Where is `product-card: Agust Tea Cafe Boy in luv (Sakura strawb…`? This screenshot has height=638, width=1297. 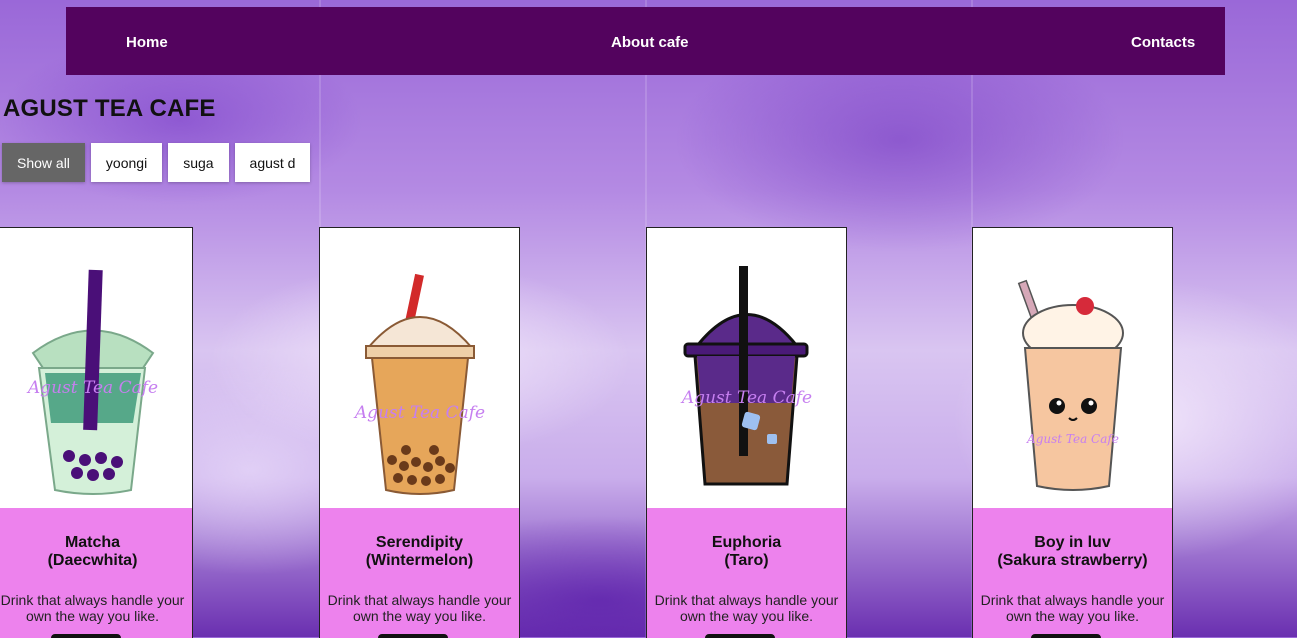 product-card: Agust Tea Cafe Boy in luv (Sakura strawb… is located at coordinates (1072, 432).